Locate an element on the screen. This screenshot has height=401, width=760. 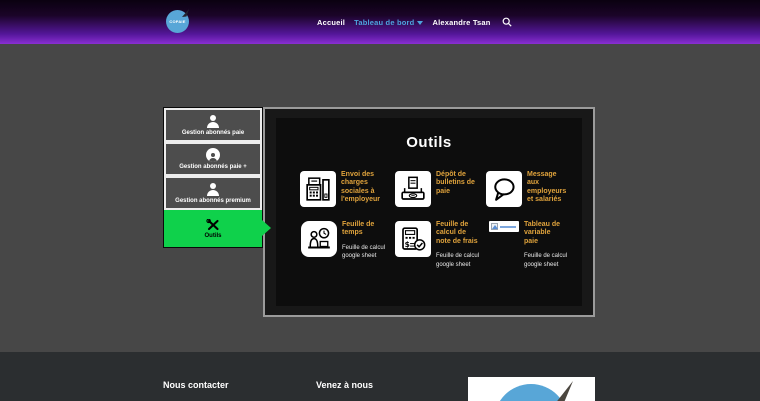
footer: Nous contacter Venez à nous is located at coordinates (380, 376).